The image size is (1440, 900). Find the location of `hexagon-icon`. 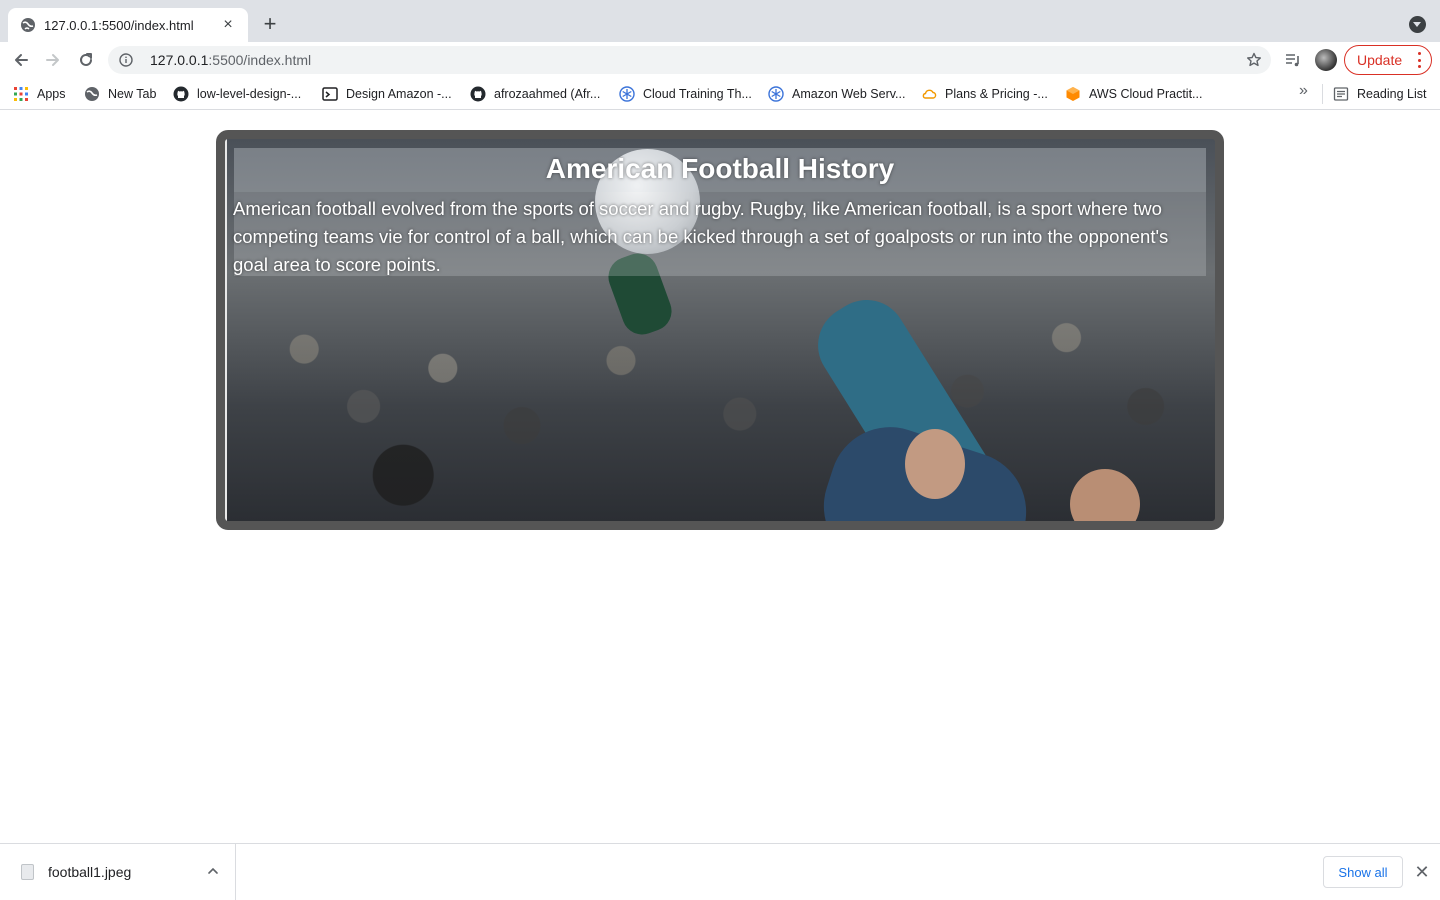

hexagon-icon is located at coordinates (1073, 94).